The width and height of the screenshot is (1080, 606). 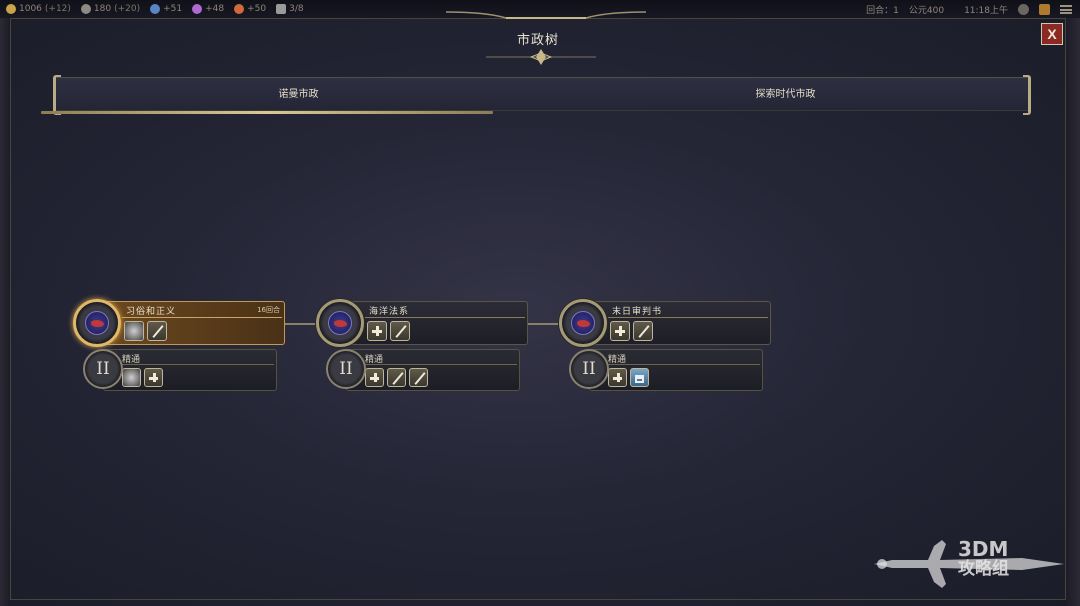 I want to click on trade-value: 3/8, so click(x=296, y=9).